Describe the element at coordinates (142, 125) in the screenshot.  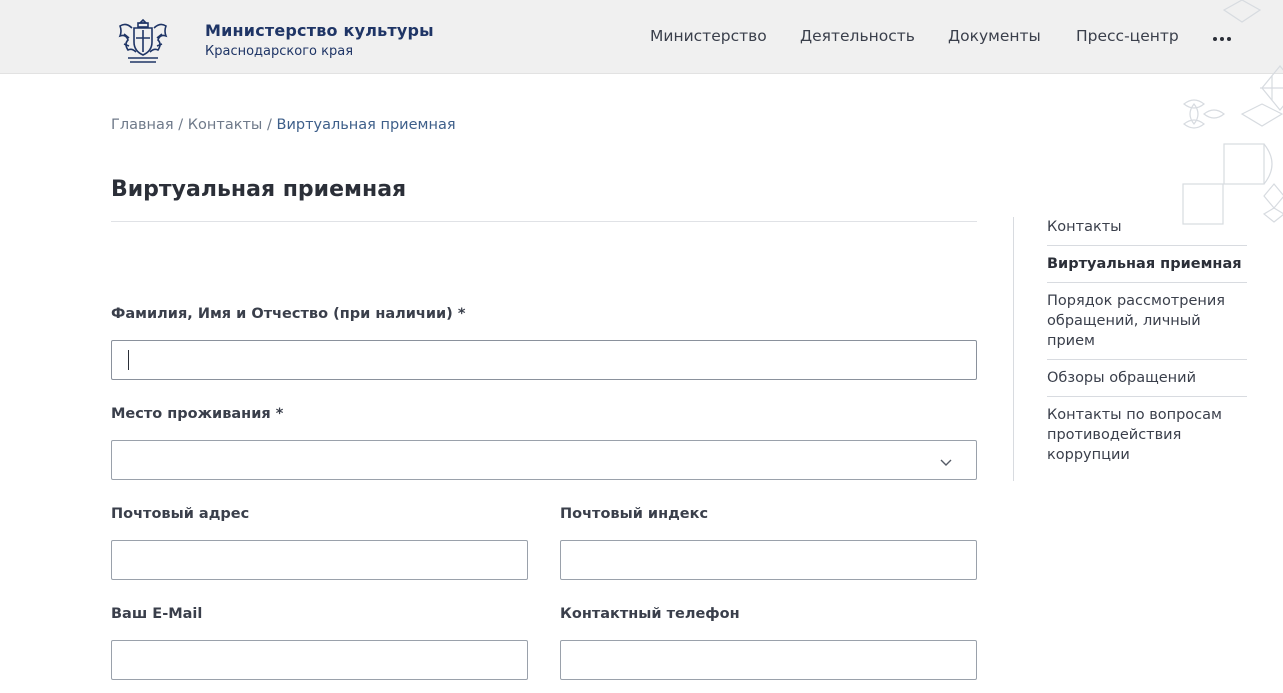
I see `breadcrumb-home: Главная` at that location.